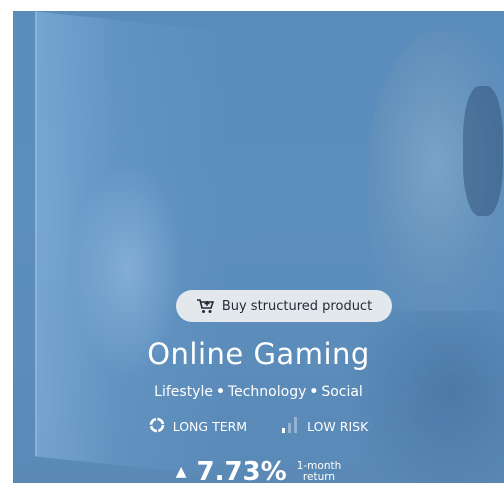 The image size is (504, 494). I want to click on return-value: 7.73%, so click(241, 470).